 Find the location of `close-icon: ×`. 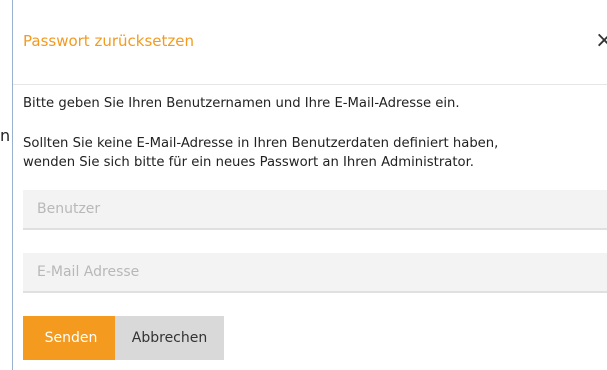

close-icon: × is located at coordinates (601, 41).